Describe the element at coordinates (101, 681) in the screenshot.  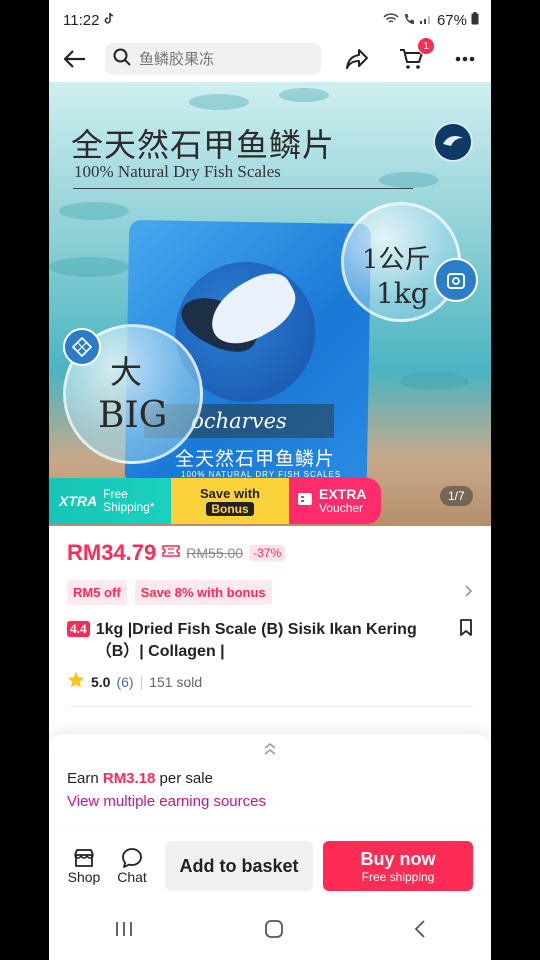
I see `rating-score: 5.0` at that location.